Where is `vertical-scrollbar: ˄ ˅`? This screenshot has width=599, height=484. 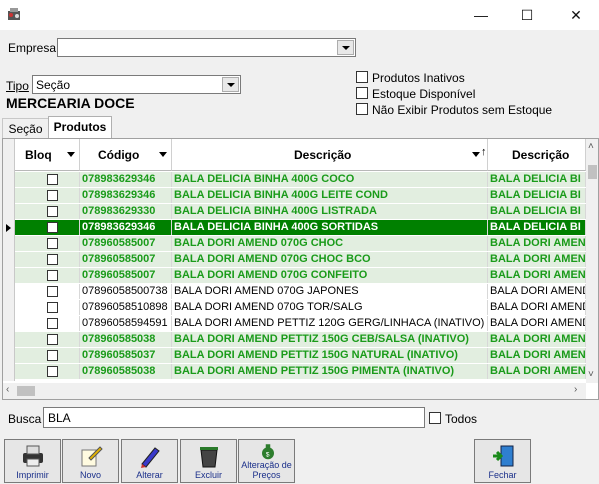
vertical-scrollbar: ˄ ˅ is located at coordinates (592, 261).